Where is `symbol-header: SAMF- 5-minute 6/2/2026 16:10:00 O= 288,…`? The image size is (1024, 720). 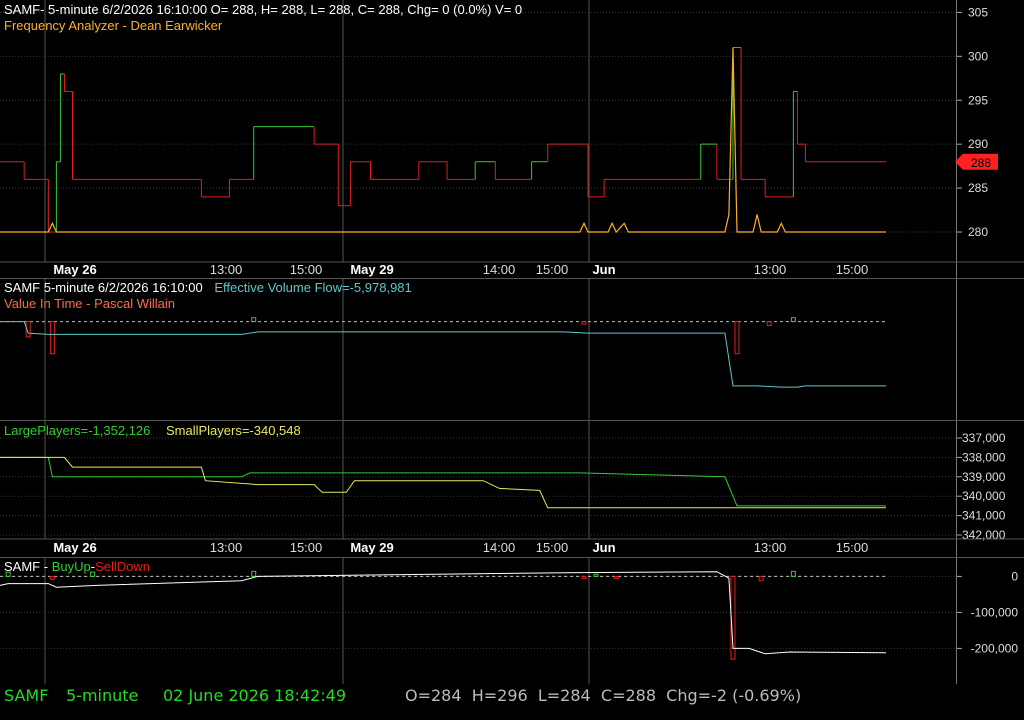 symbol-header: SAMF- 5-minute 6/2/2026 16:10:00 O= 288,… is located at coordinates (263, 9).